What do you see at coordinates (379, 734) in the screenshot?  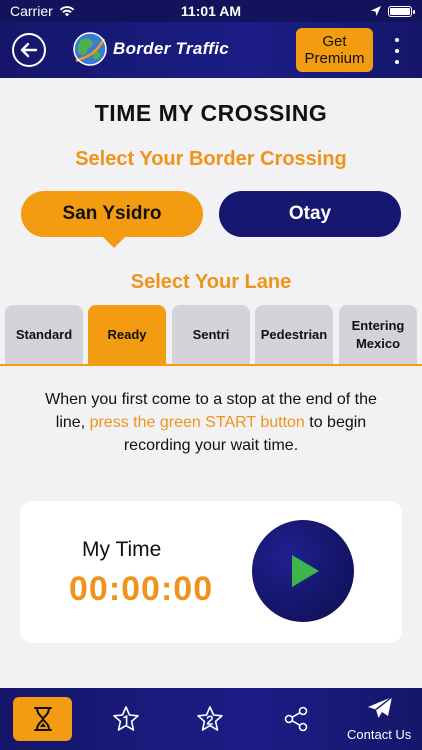 I see `contact-us-label: Contact Us` at bounding box center [379, 734].